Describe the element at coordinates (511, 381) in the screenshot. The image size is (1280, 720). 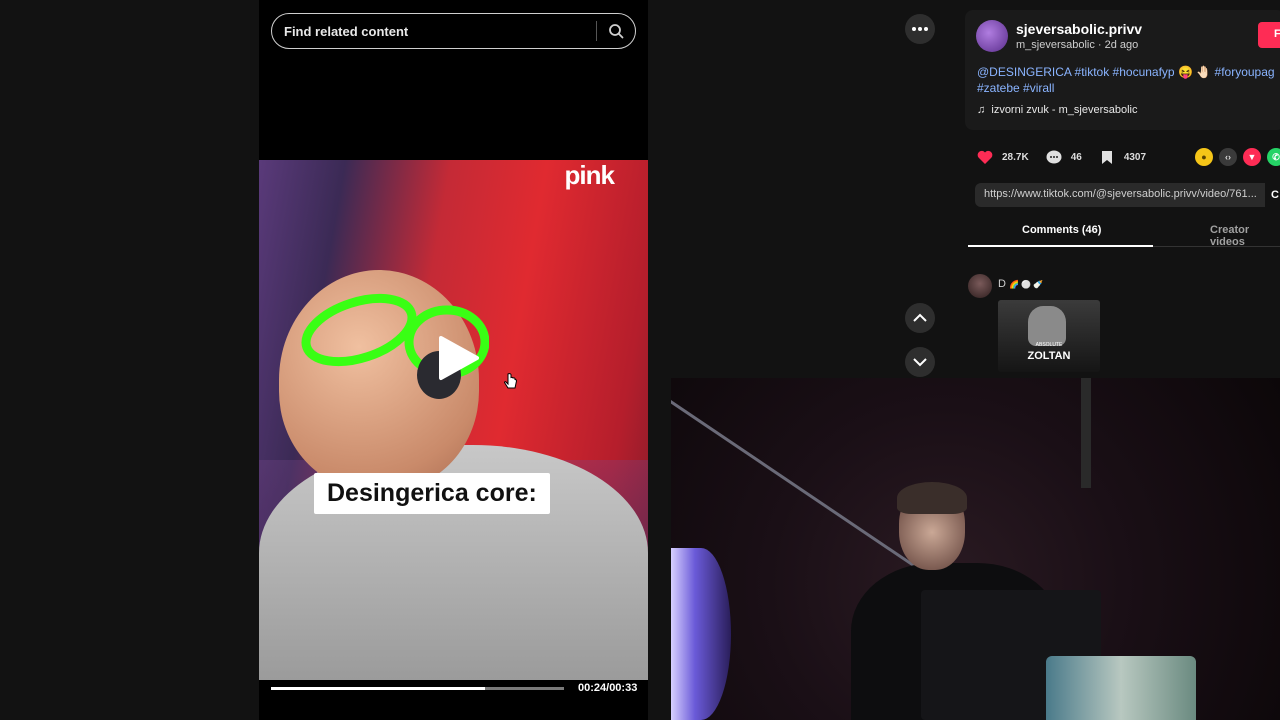
I see `cursor-icon` at that location.